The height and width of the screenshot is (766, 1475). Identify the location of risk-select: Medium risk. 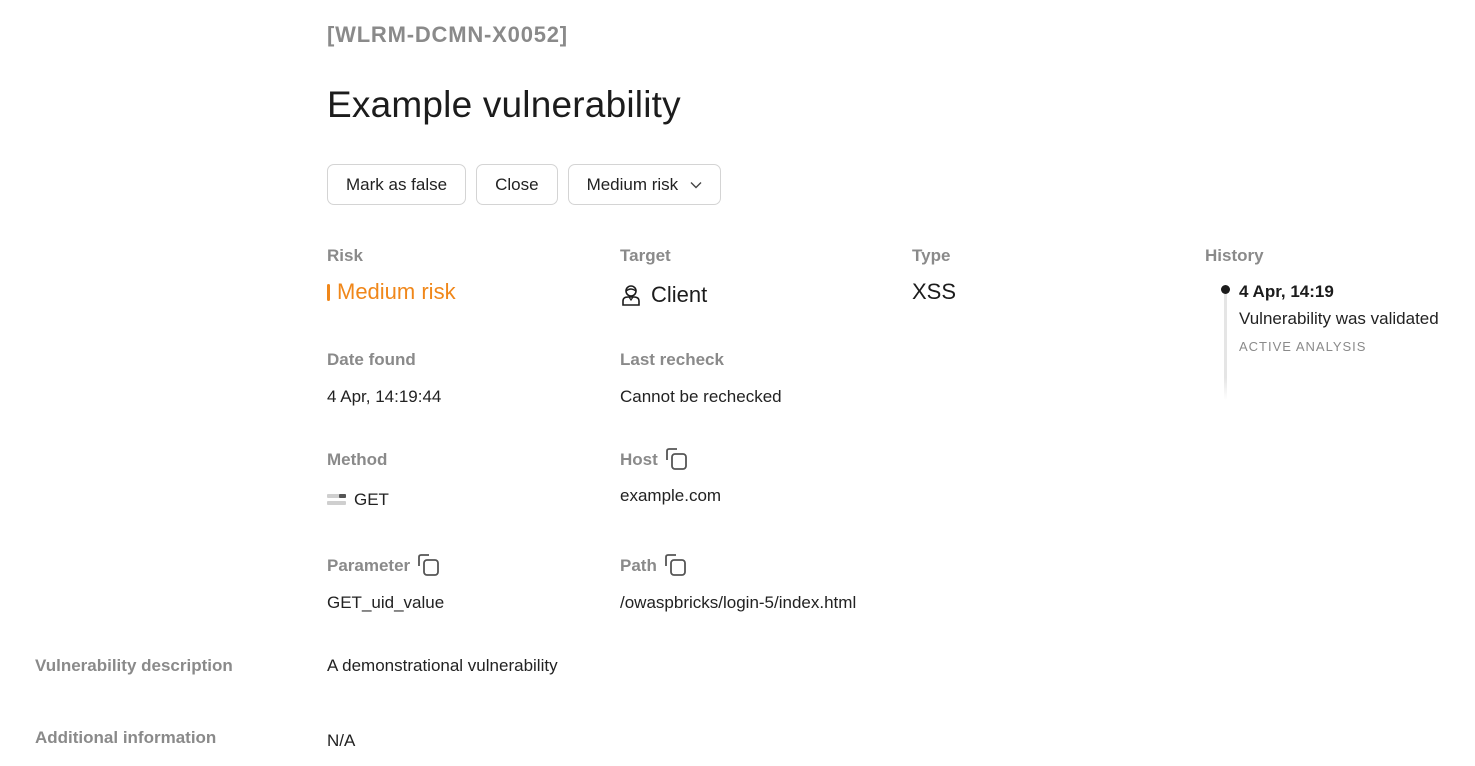
(644, 184).